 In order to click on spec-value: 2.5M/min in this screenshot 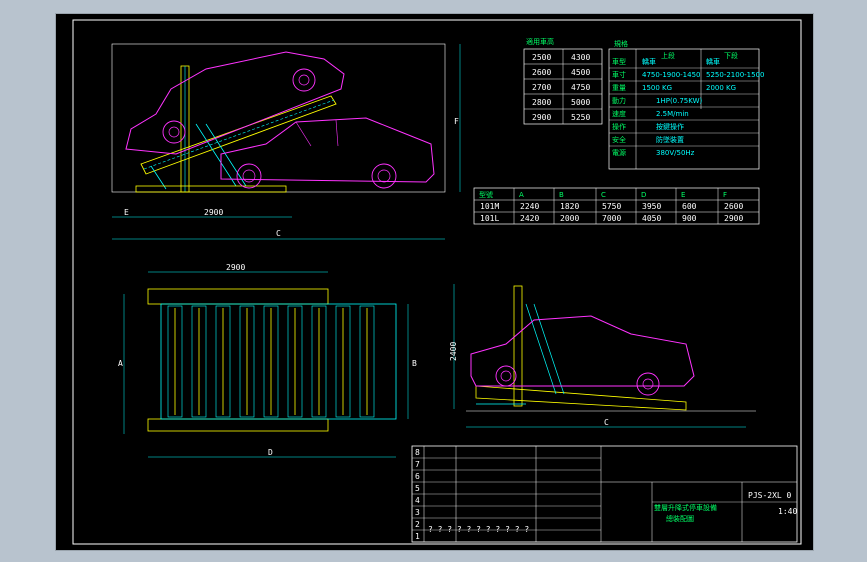, I will do `click(672, 114)`.